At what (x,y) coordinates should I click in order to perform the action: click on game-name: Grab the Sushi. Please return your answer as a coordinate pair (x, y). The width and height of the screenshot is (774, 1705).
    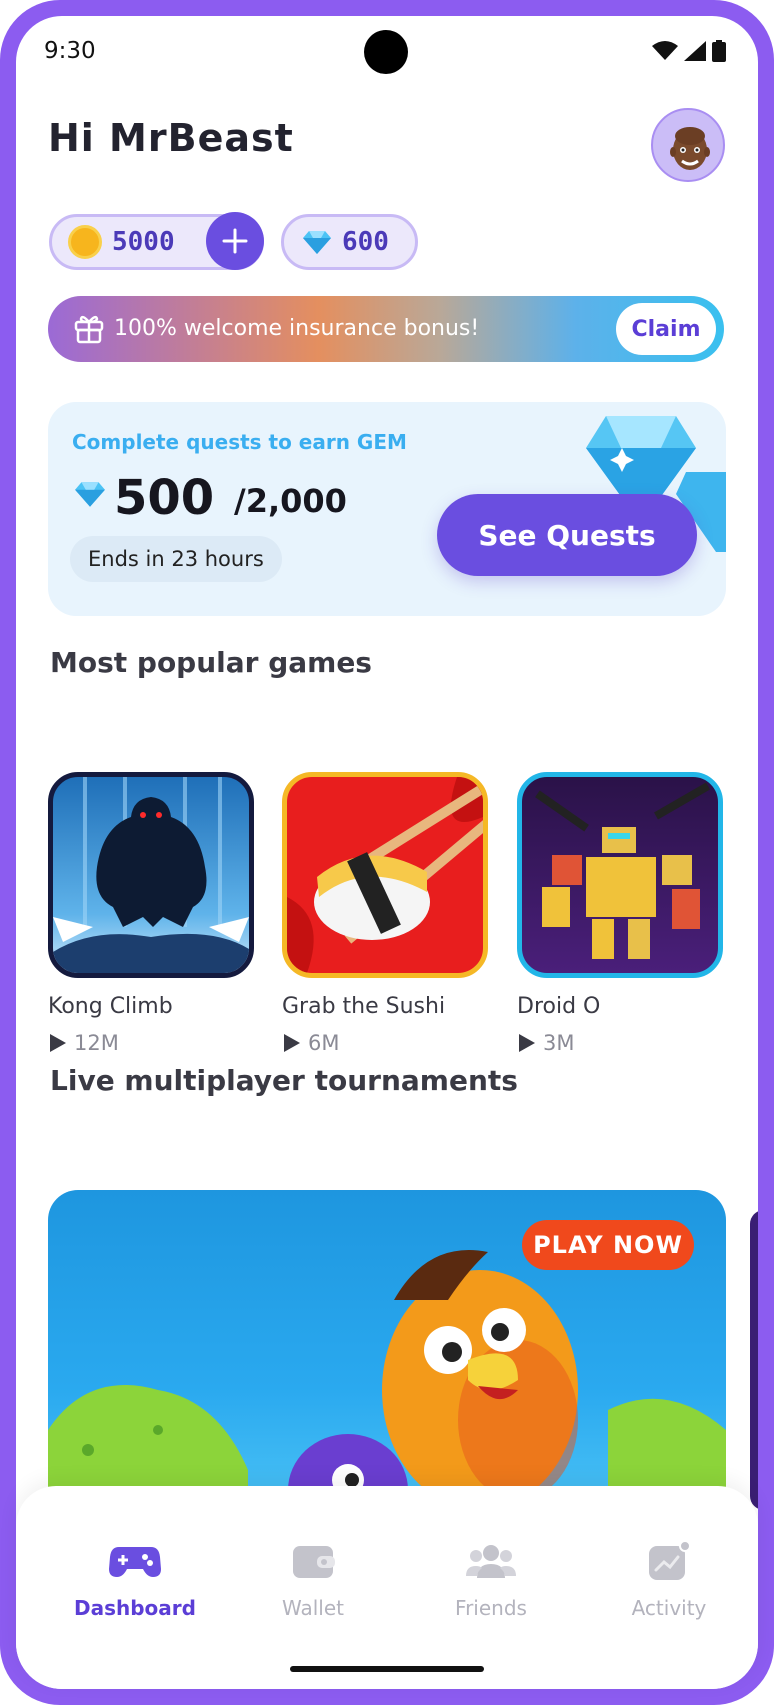
    Looking at the image, I should click on (364, 1006).